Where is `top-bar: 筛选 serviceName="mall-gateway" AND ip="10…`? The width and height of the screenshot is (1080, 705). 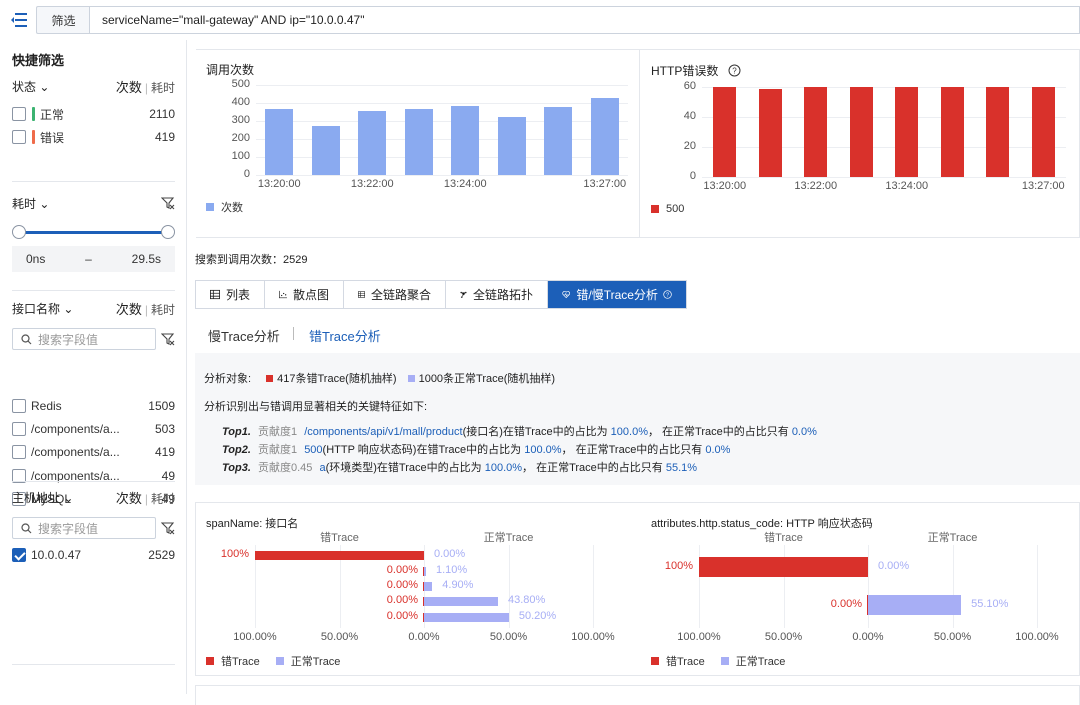 top-bar: 筛选 serviceName="mall-gateway" AND ip="10… is located at coordinates (540, 20).